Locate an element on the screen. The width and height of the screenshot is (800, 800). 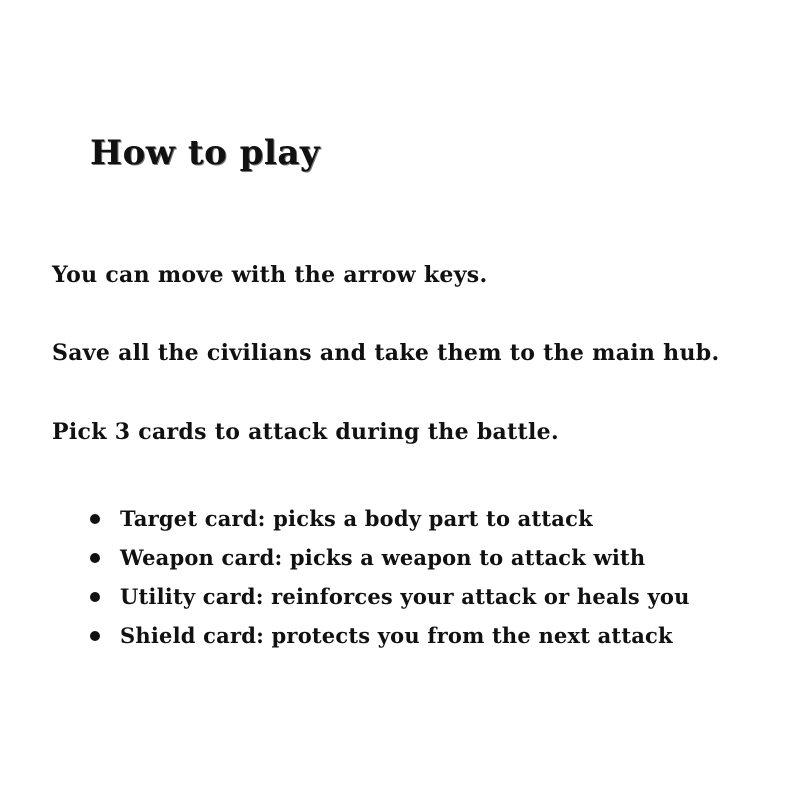
page-title: How to play is located at coordinates (205, 153).